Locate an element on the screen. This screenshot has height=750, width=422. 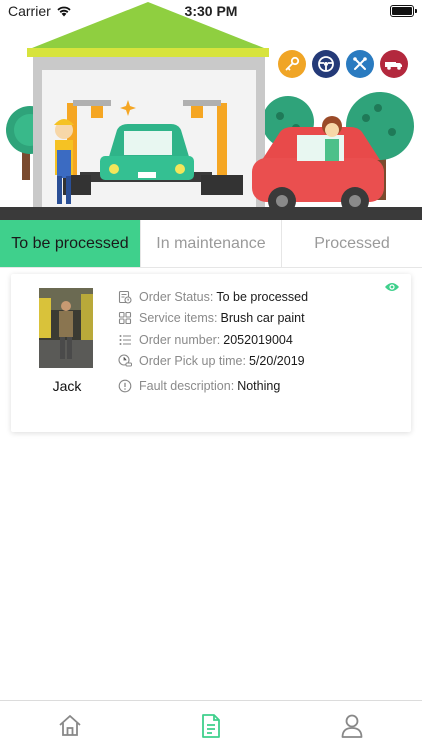
fault-description-row: Fault description: Nothing is located at coordinates (213, 386).